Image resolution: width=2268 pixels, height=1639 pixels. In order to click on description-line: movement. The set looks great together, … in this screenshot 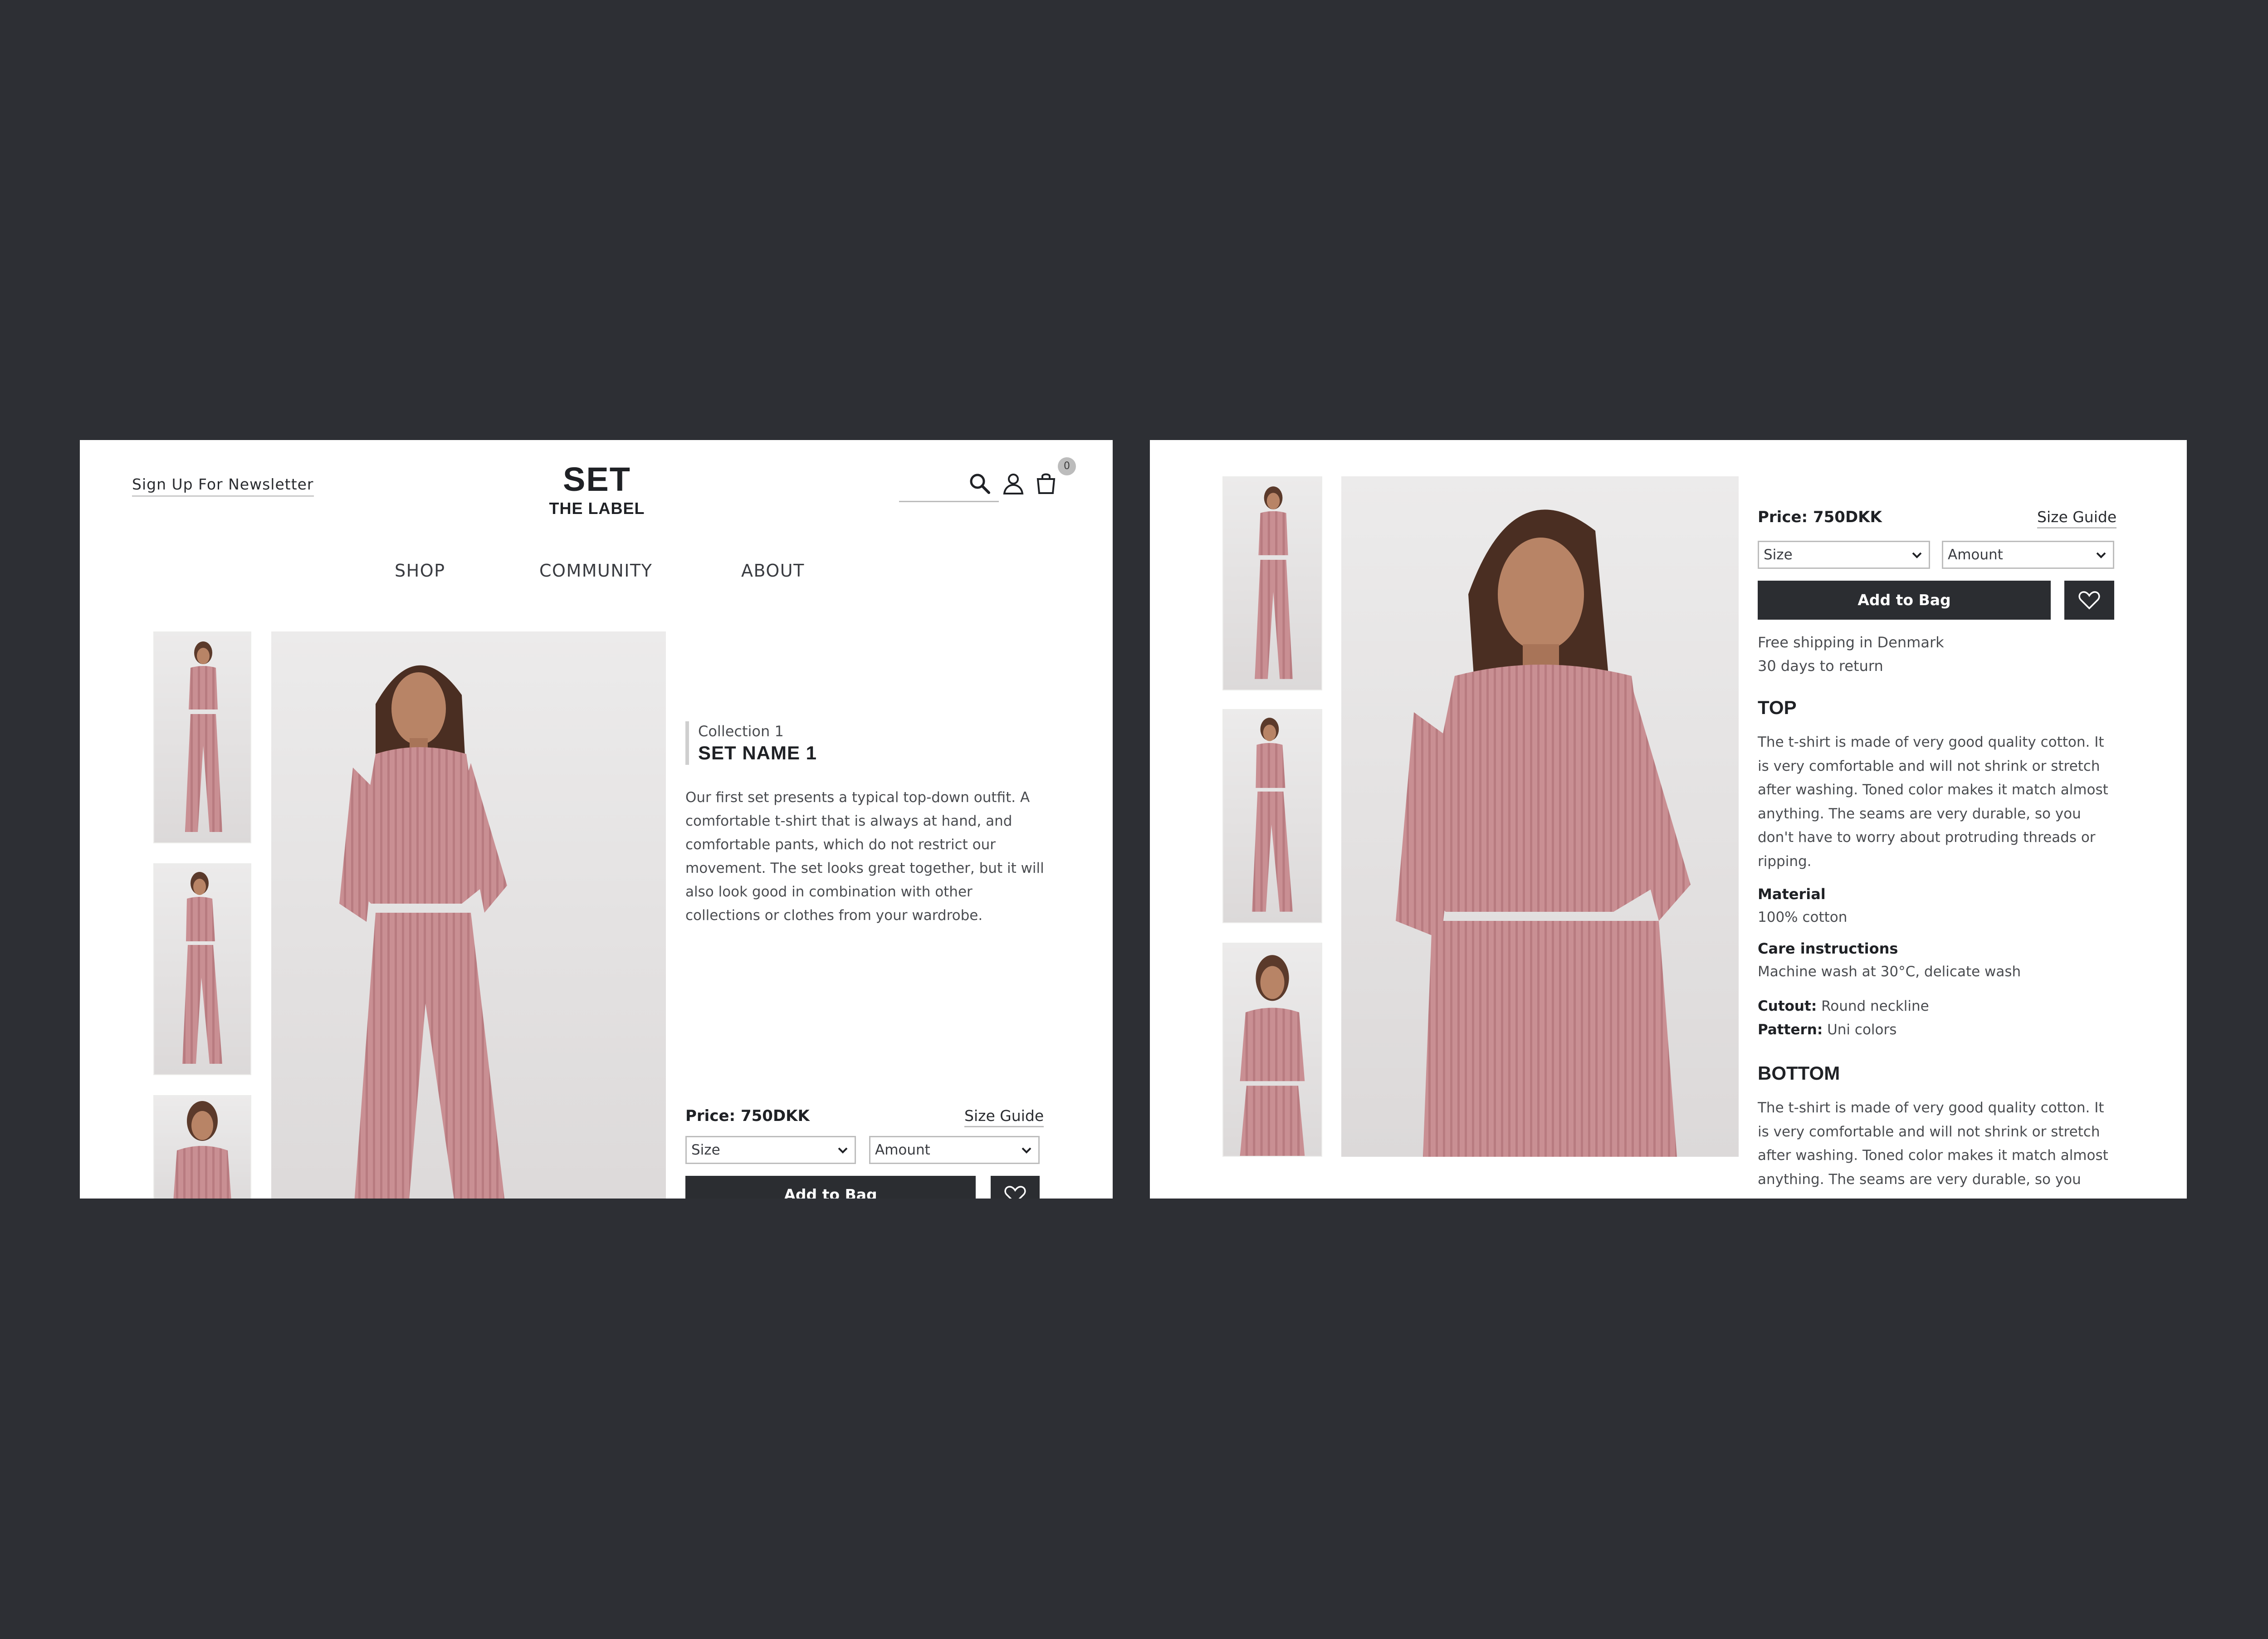, I will do `click(865, 868)`.